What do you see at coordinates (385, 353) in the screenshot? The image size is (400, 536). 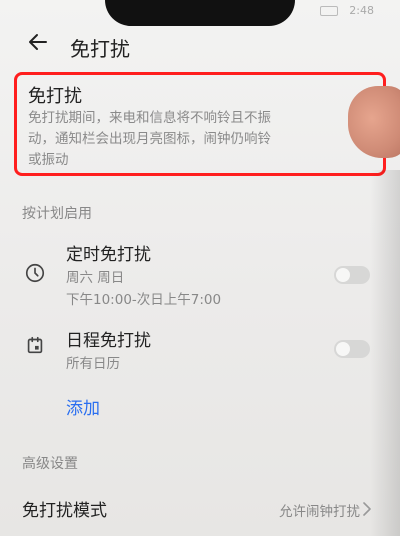 I see `edge-shadow` at bounding box center [385, 353].